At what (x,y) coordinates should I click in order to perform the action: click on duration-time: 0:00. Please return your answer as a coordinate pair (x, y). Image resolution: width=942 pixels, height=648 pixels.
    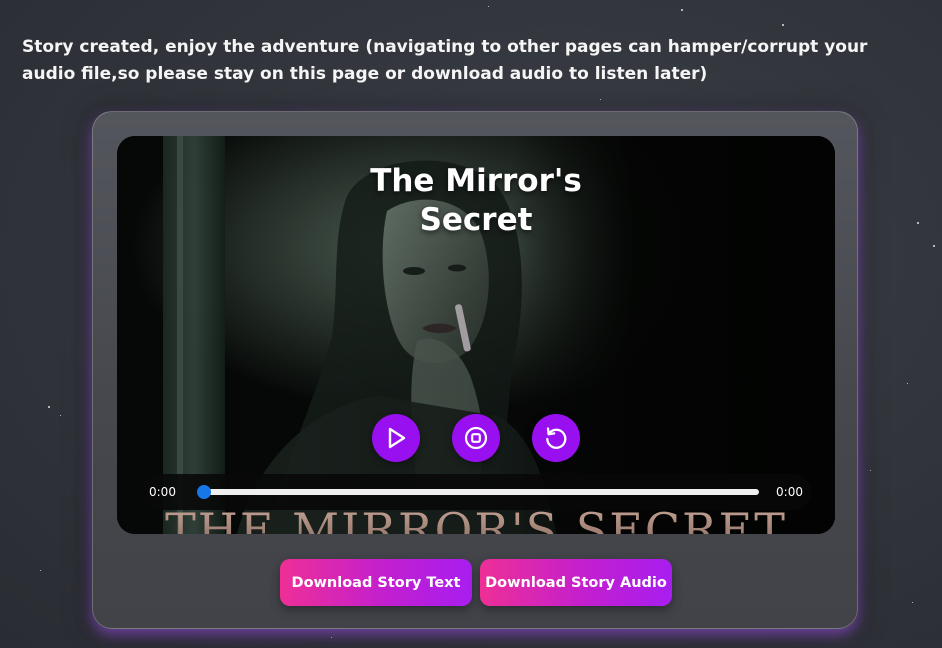
    Looking at the image, I should click on (789, 492).